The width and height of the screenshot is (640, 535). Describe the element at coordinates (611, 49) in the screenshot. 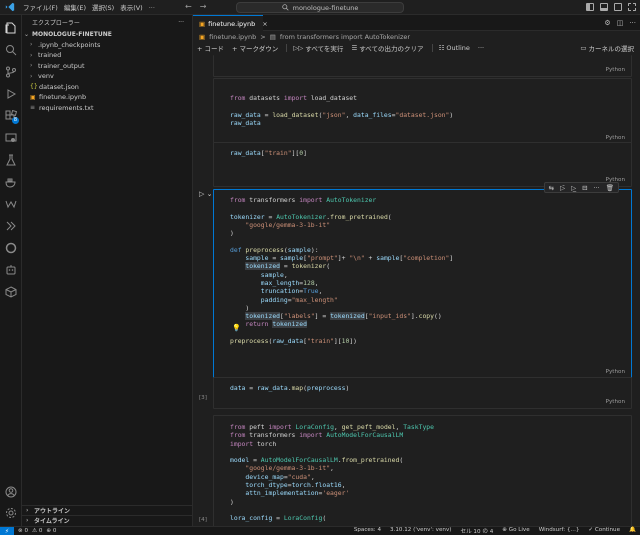

I see `kernel-label: カーネルの選択` at that location.